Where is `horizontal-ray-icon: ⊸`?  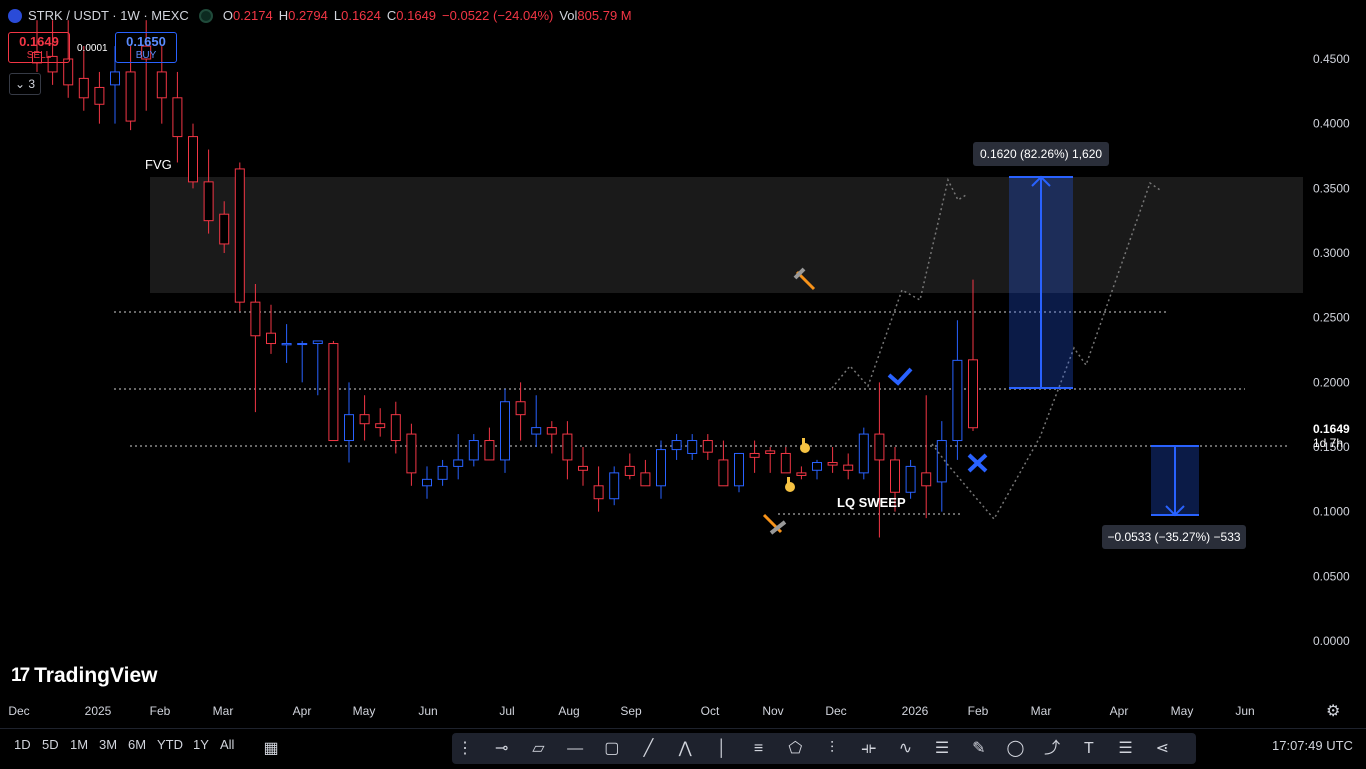
horizontal-ray-icon: ⊸ is located at coordinates (502, 749).